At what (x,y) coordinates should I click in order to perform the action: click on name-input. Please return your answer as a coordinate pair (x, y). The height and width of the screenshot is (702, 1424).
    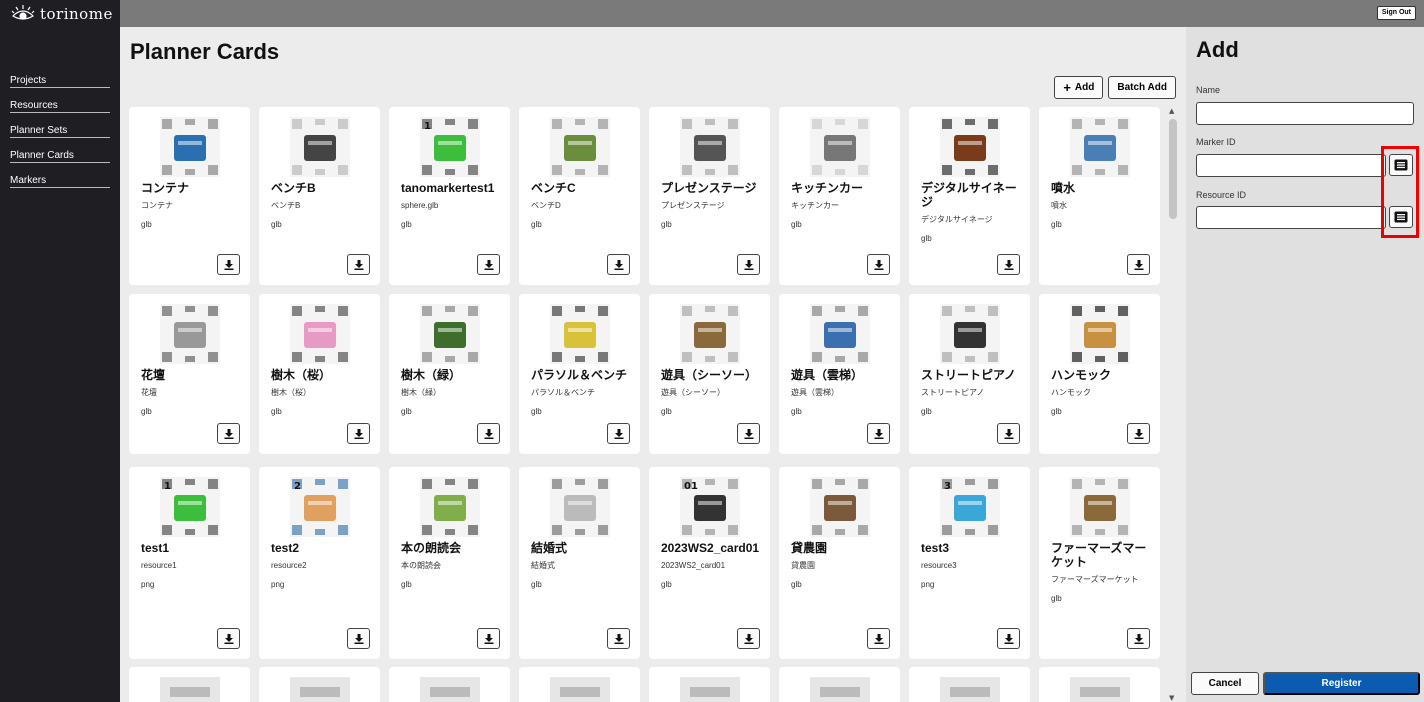
    Looking at the image, I should click on (1305, 113).